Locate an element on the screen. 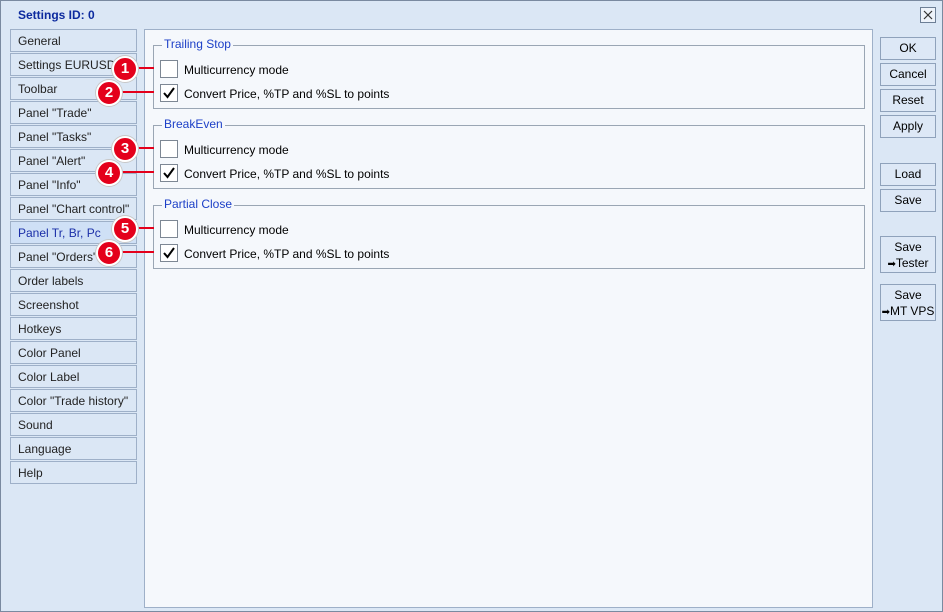 The height and width of the screenshot is (612, 943). sidebar-item-screenshot: Screenshot is located at coordinates (73, 304).